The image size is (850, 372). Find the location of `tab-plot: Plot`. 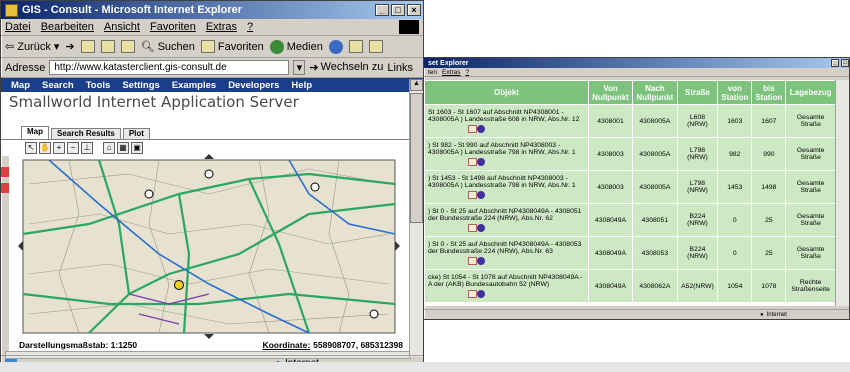

tab-plot: Plot is located at coordinates (136, 133).